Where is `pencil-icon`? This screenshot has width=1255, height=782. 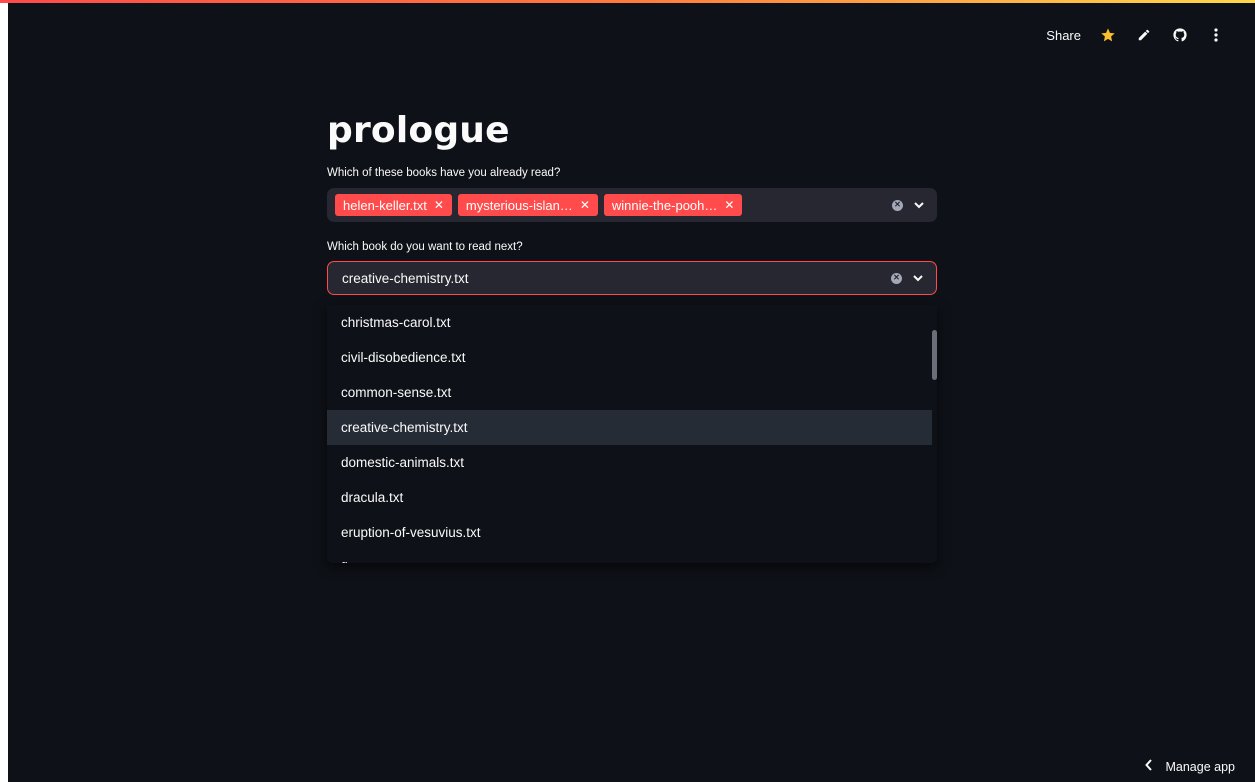 pencil-icon is located at coordinates (1144, 35).